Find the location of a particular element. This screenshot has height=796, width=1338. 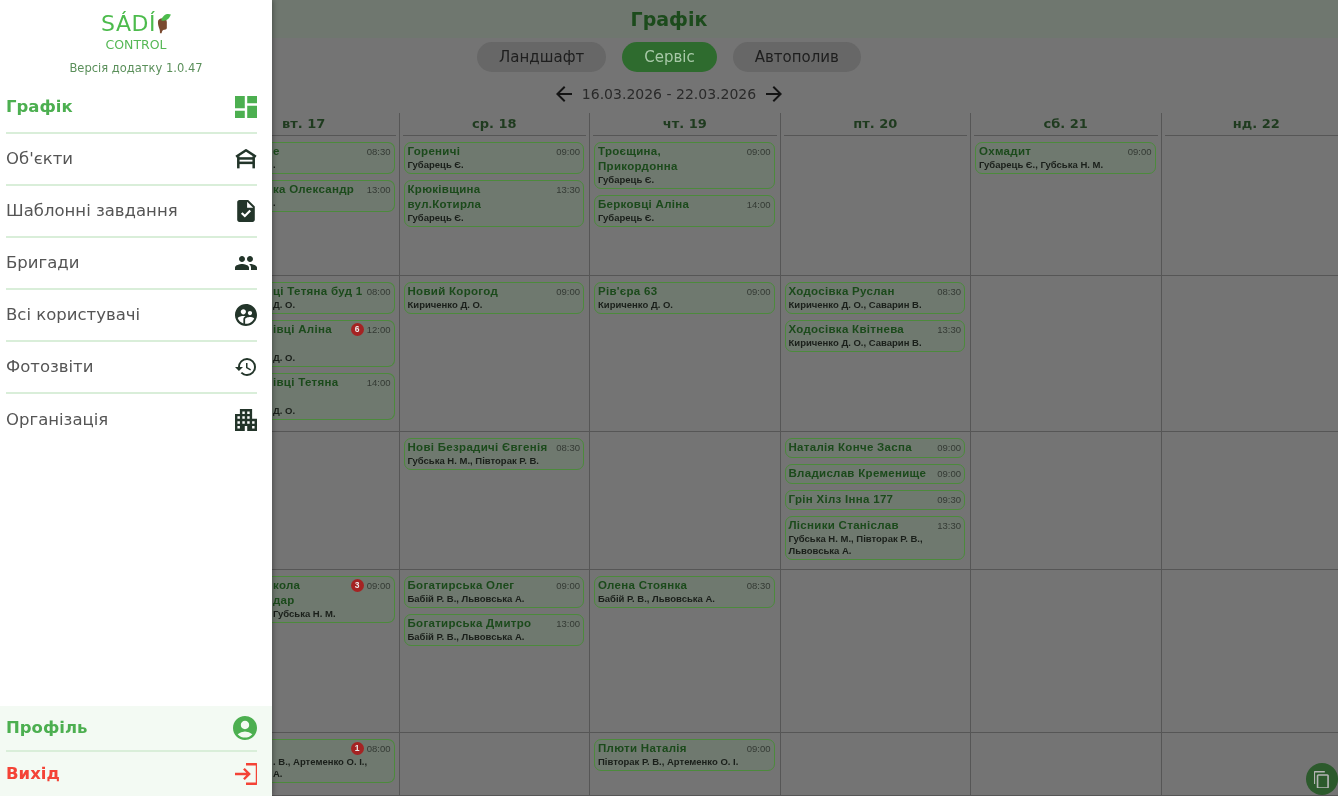

event-title: Крюківщина вул.Котирла is located at coordinates (444, 197).